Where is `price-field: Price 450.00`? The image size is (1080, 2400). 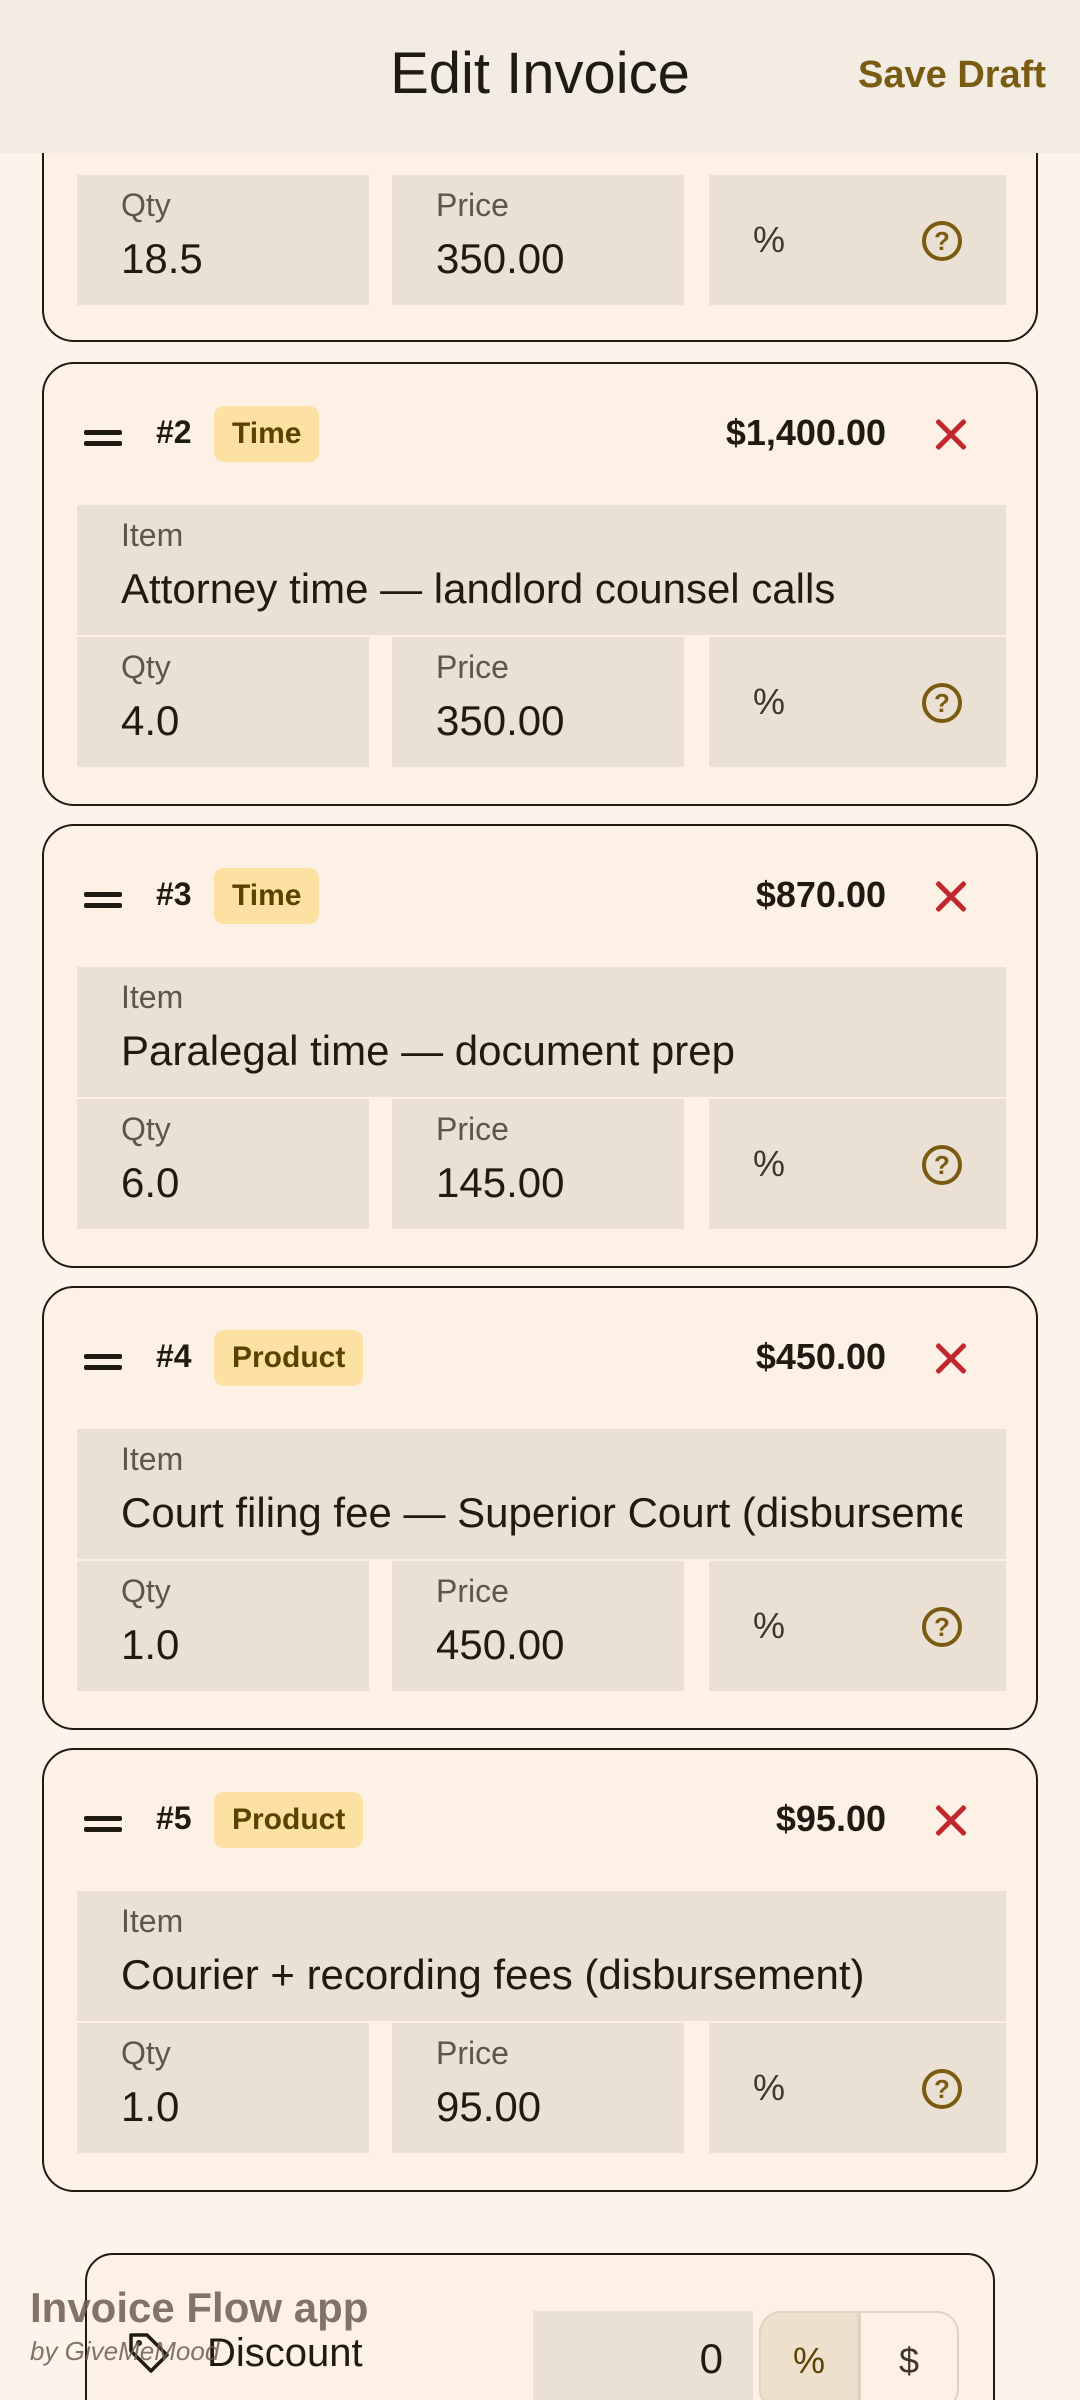 price-field: Price 450.00 is located at coordinates (538, 1626).